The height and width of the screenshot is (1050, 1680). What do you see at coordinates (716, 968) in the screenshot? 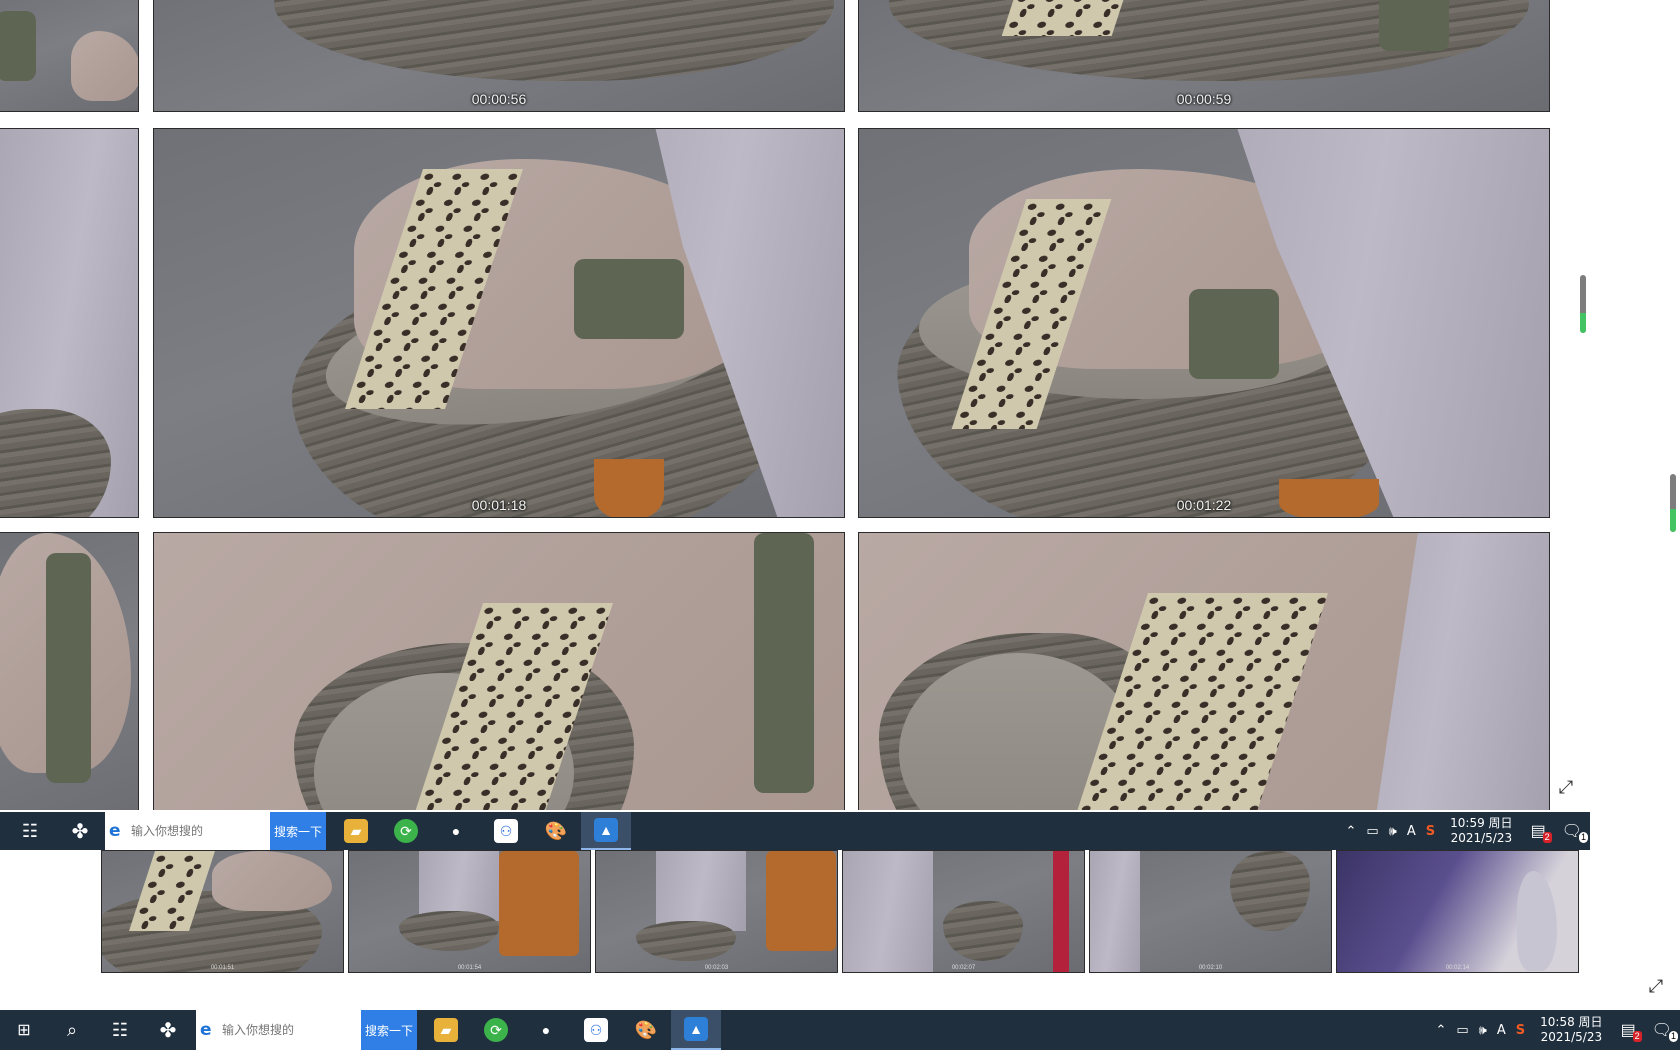
I see `frame-timestamp: 00:02:03` at bounding box center [716, 968].